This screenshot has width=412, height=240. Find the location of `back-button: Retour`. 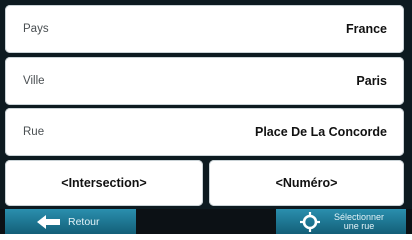

back-button: Retour is located at coordinates (70, 221).